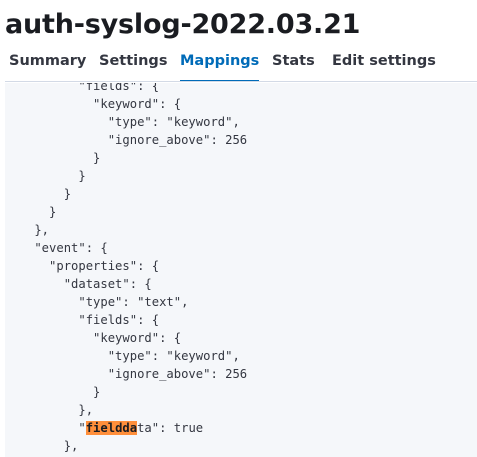 This screenshot has width=477, height=457. Describe the element at coordinates (111, 428) in the screenshot. I see `search-highlight: fieldda` at that location.